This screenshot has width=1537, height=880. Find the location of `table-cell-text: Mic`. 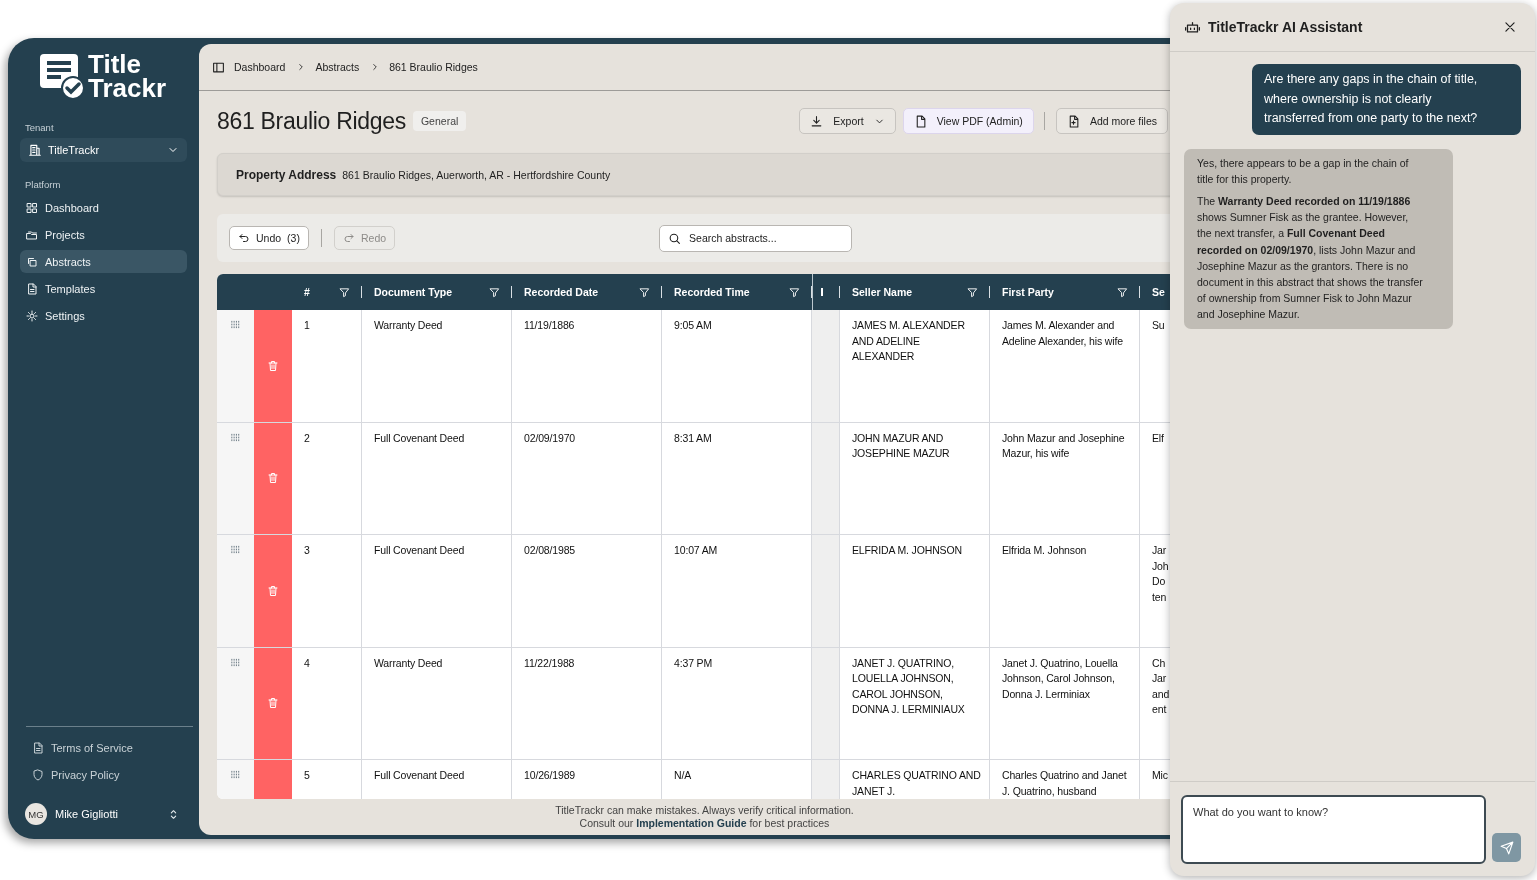

table-cell-text: Mic is located at coordinates (1160, 775).